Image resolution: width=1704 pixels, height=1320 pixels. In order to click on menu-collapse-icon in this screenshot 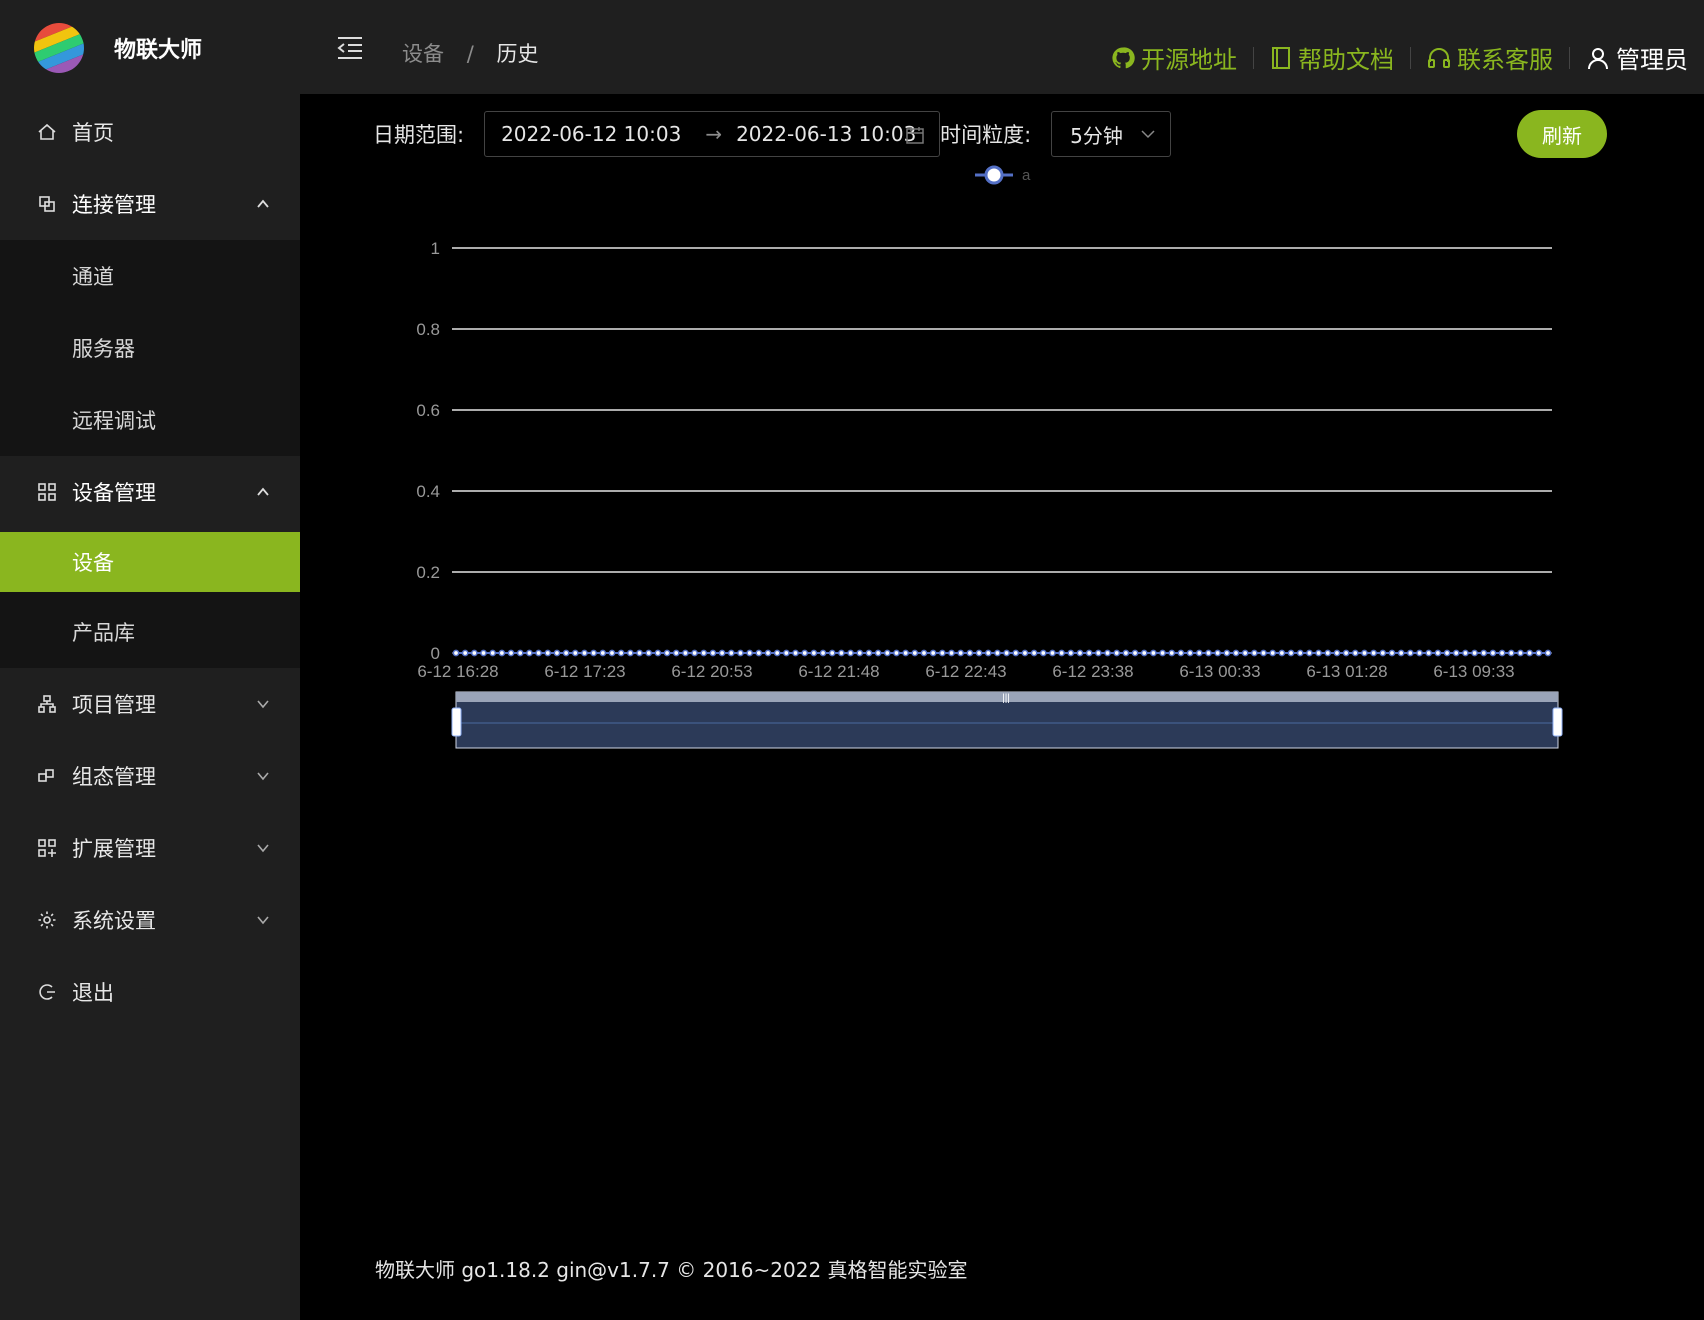, I will do `click(350, 48)`.